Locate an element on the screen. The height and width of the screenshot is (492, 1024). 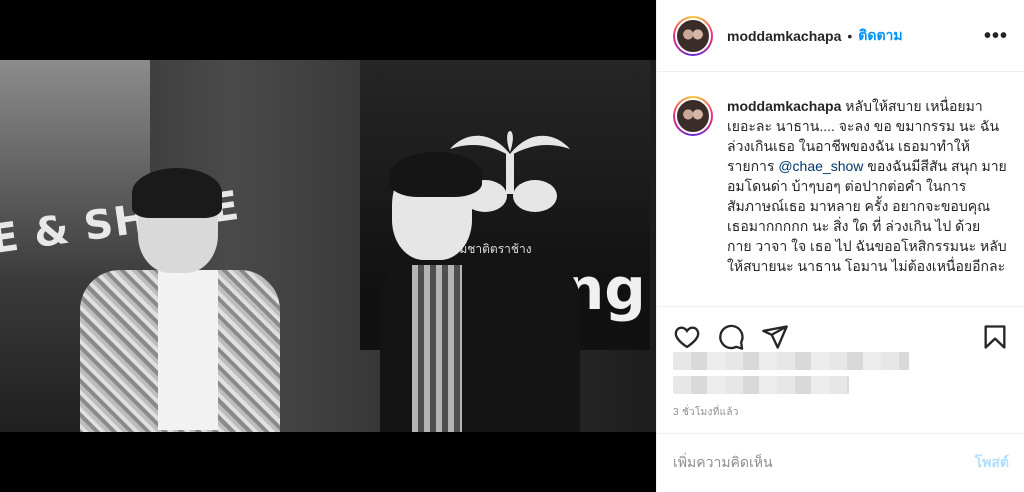
more-options-icon: ••• is located at coordinates (996, 36).